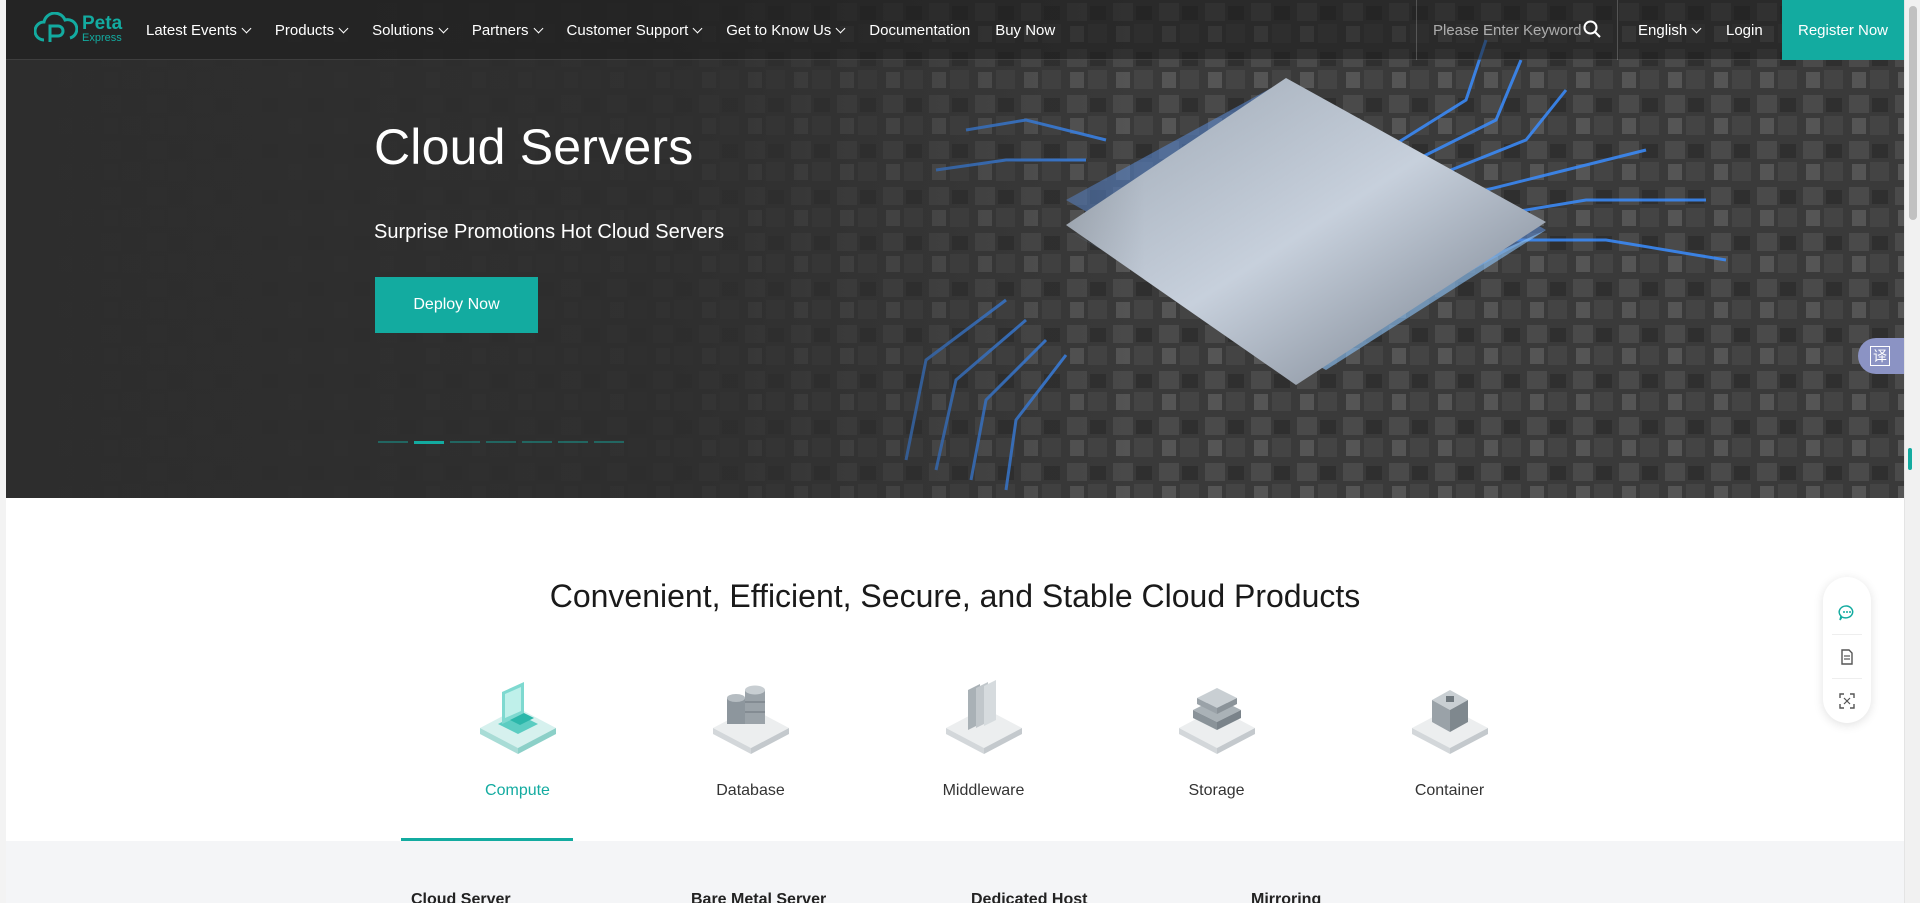 The width and height of the screenshot is (1920, 903). I want to click on deploy-now-button: Deploy Now, so click(456, 305).